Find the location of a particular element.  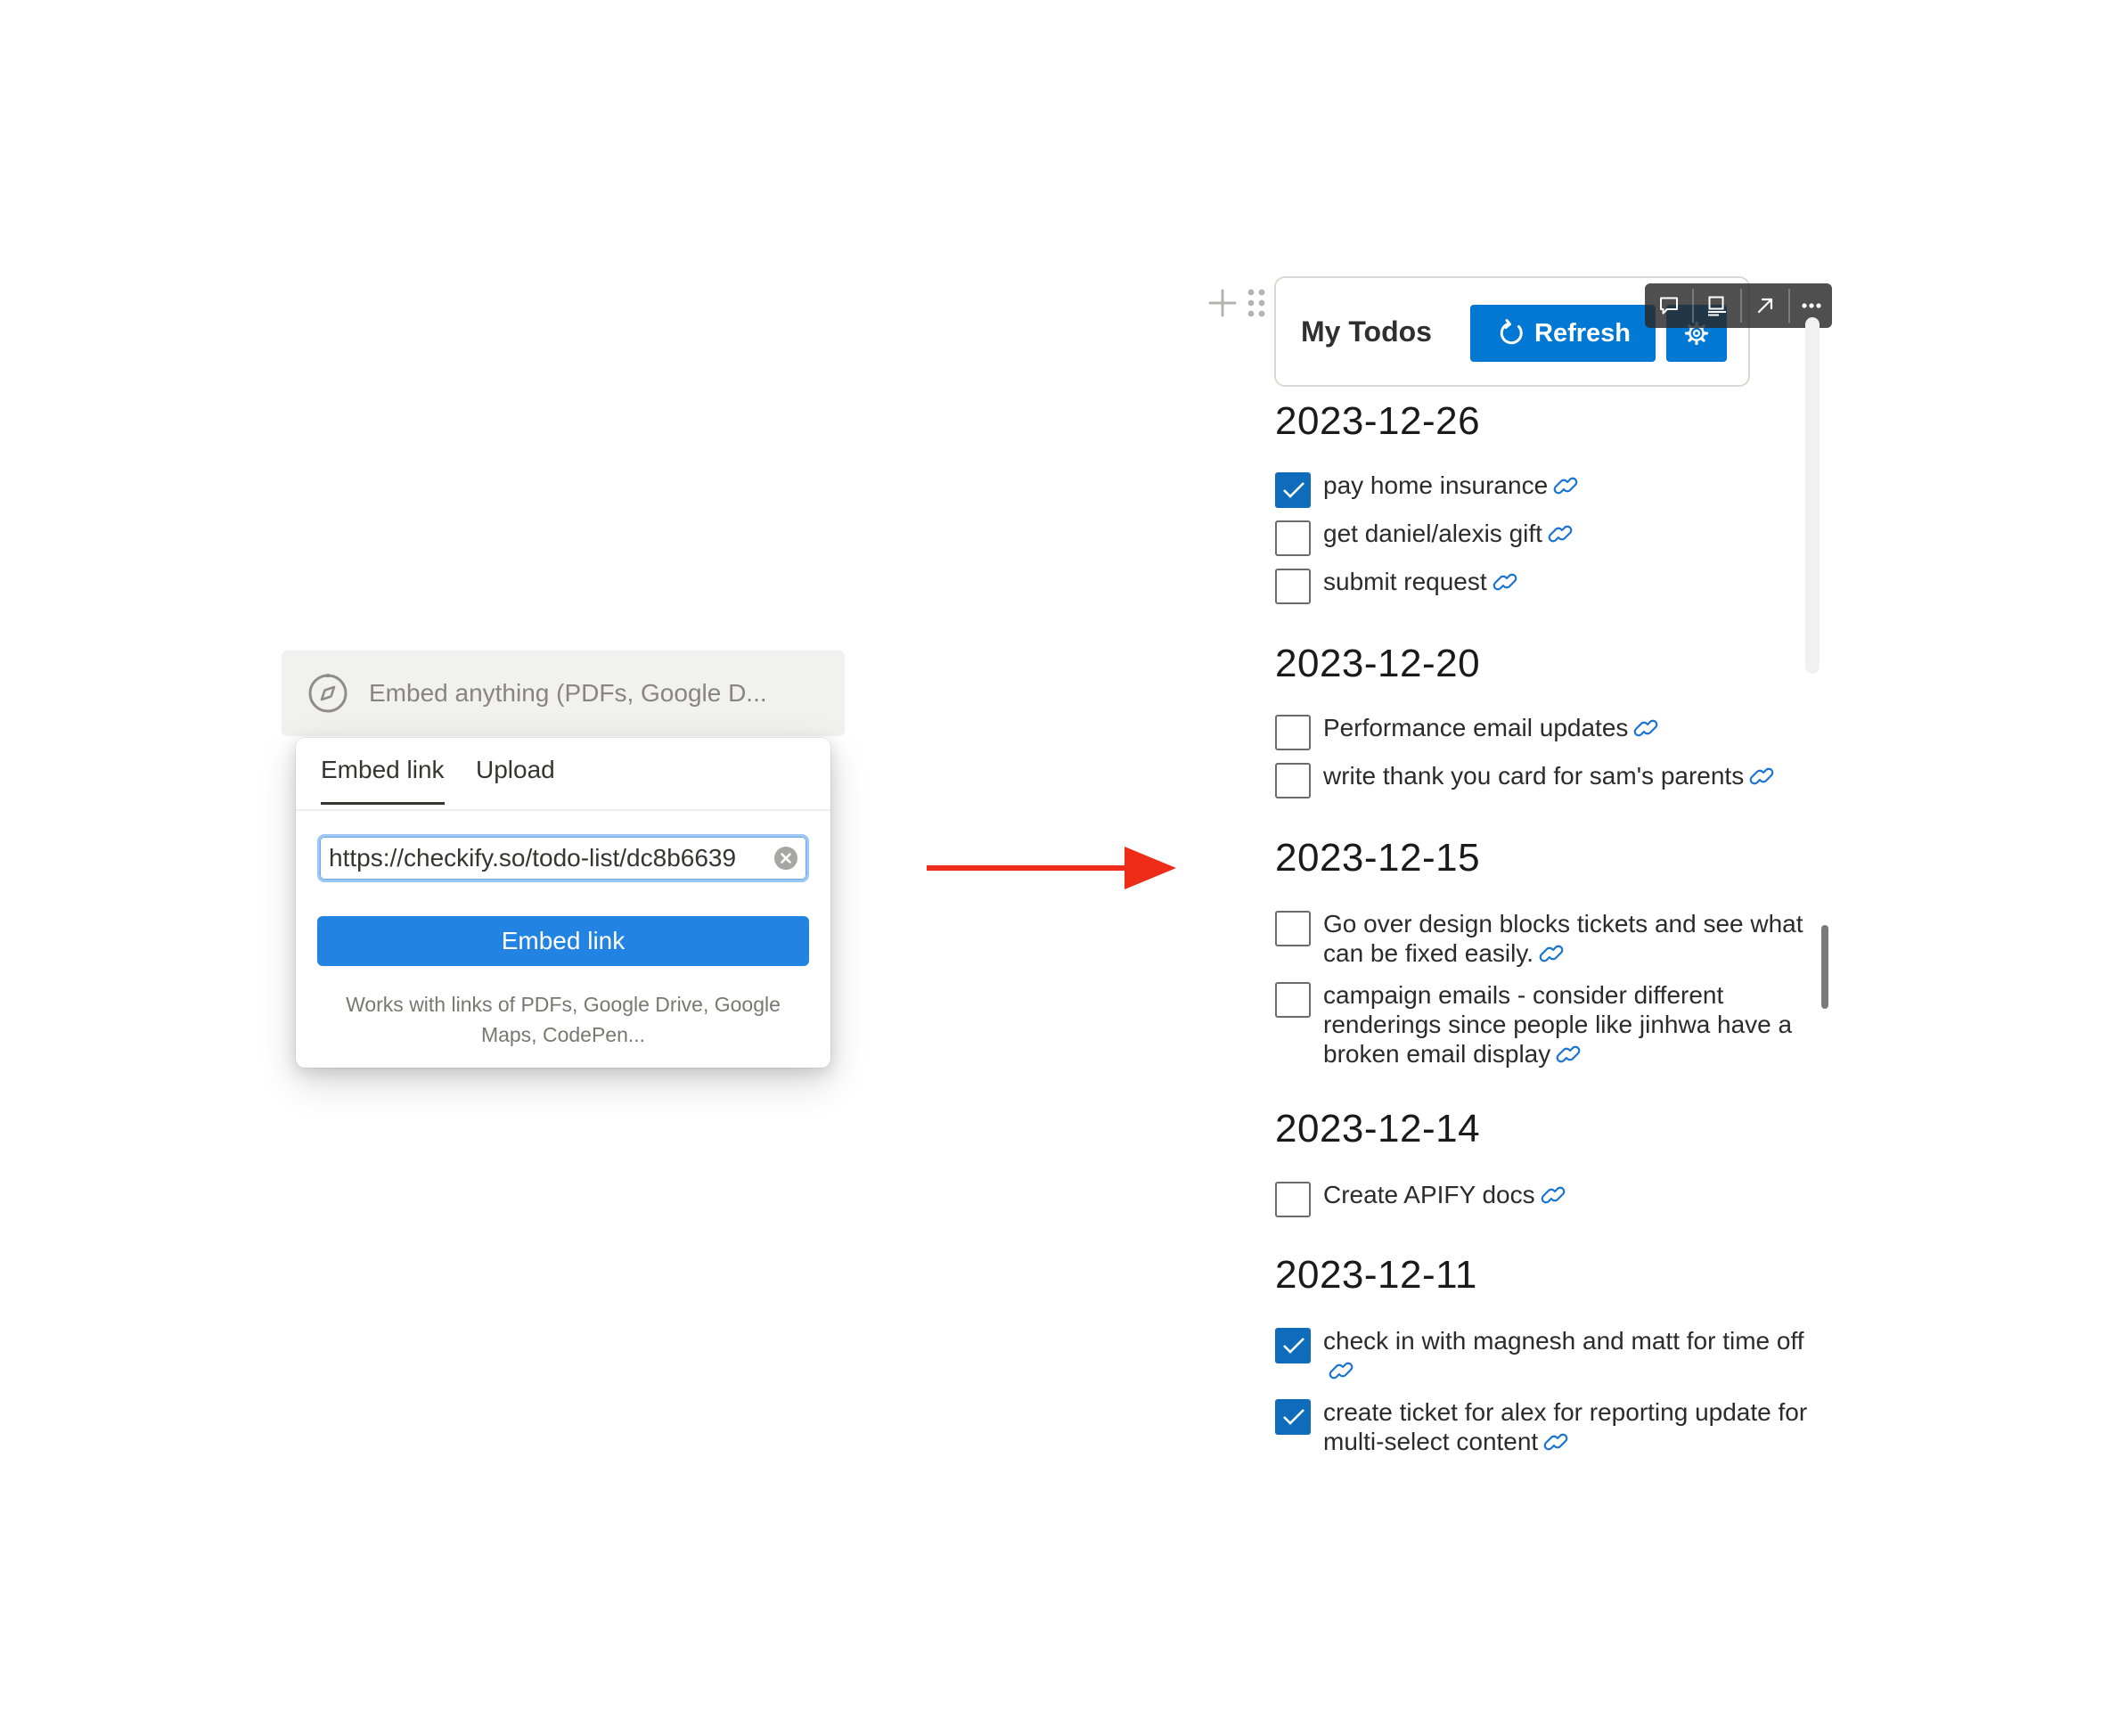

comment-icon is located at coordinates (1669, 306).